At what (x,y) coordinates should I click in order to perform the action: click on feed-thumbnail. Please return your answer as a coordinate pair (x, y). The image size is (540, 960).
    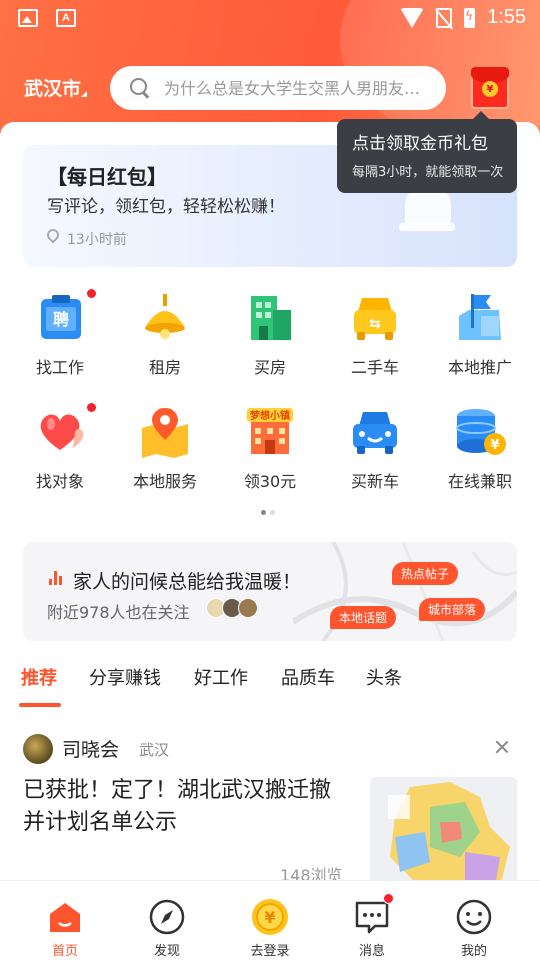
    Looking at the image, I should click on (443, 832).